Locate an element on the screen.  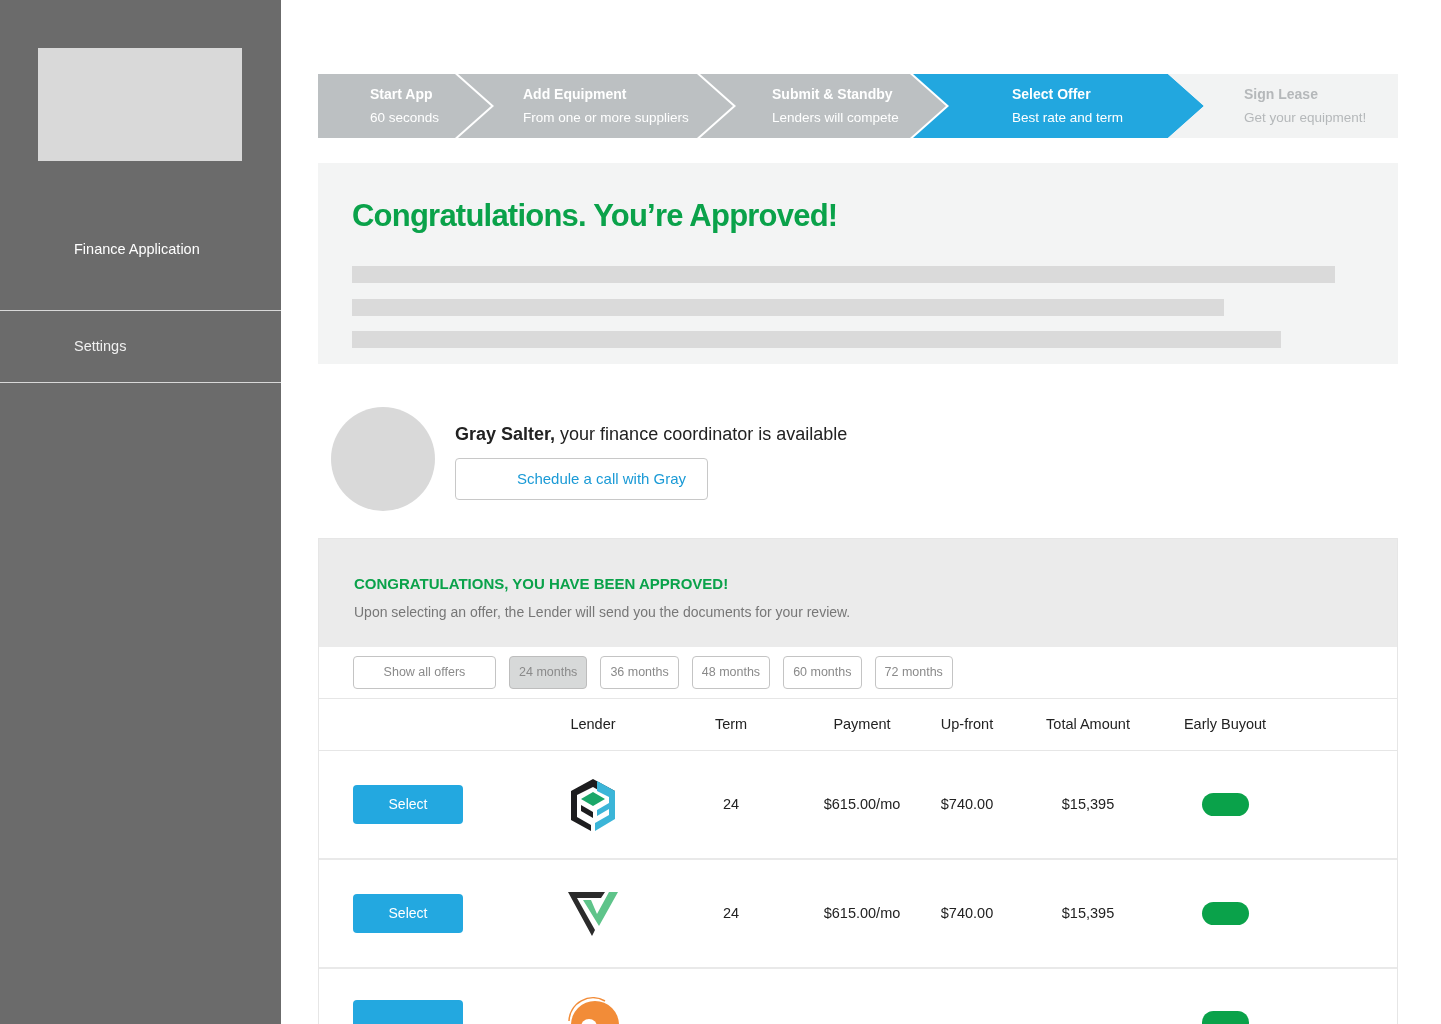
filter-button: 36 months is located at coordinates (639, 672).